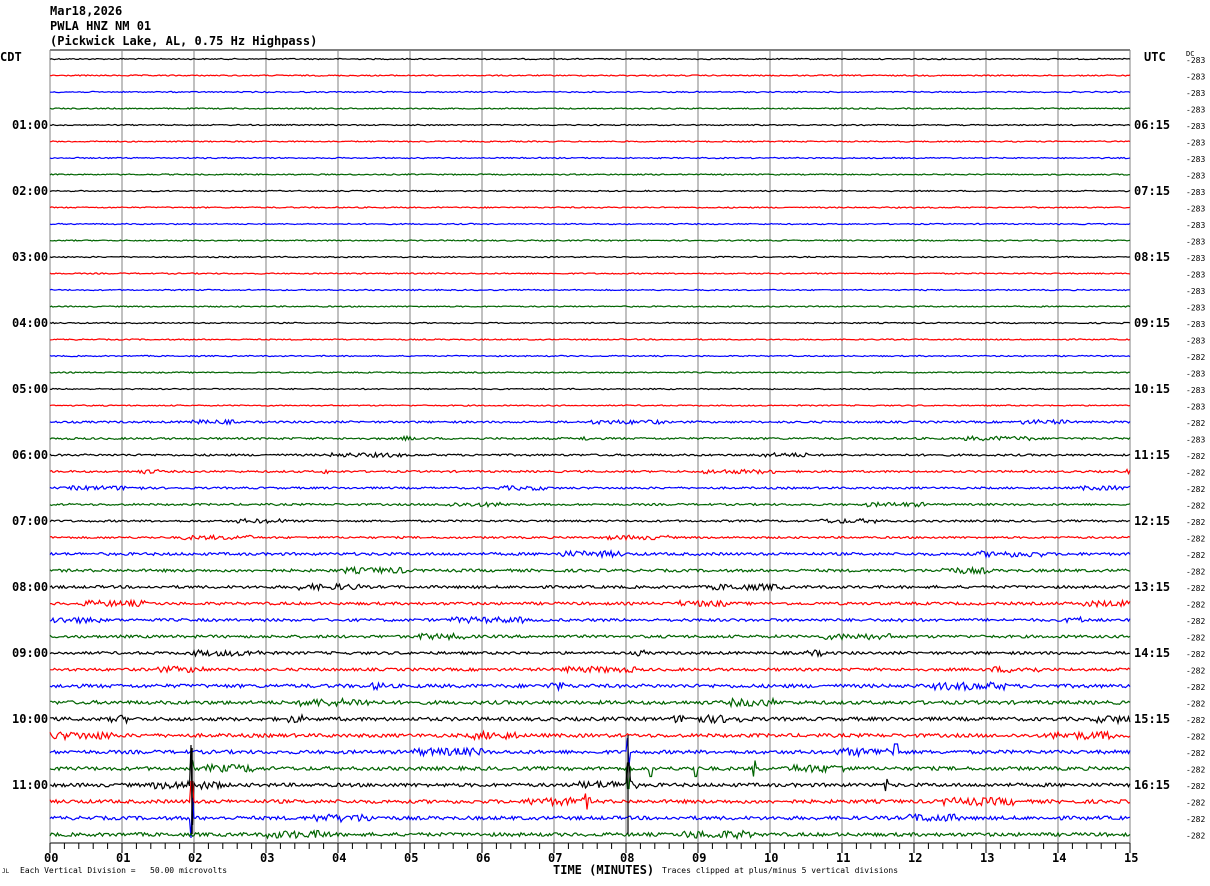  Describe the element at coordinates (1059, 858) in the screenshot. I see `x-tick-label: 14` at that location.